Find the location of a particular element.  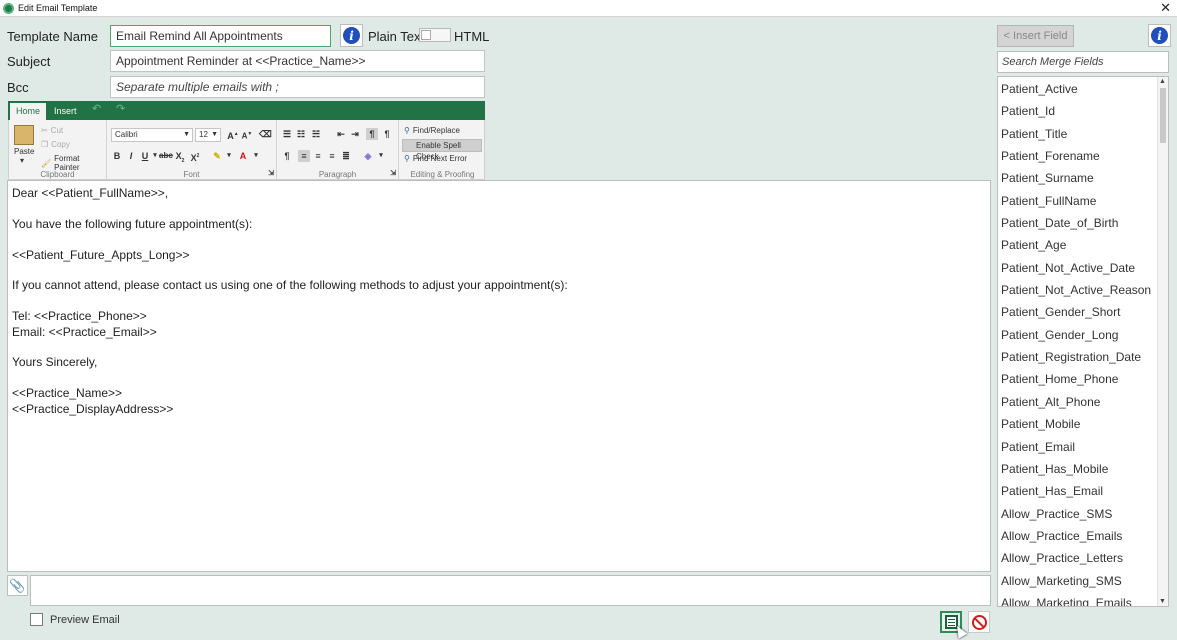

insert-field-button: < Insert Field is located at coordinates (1035, 36).